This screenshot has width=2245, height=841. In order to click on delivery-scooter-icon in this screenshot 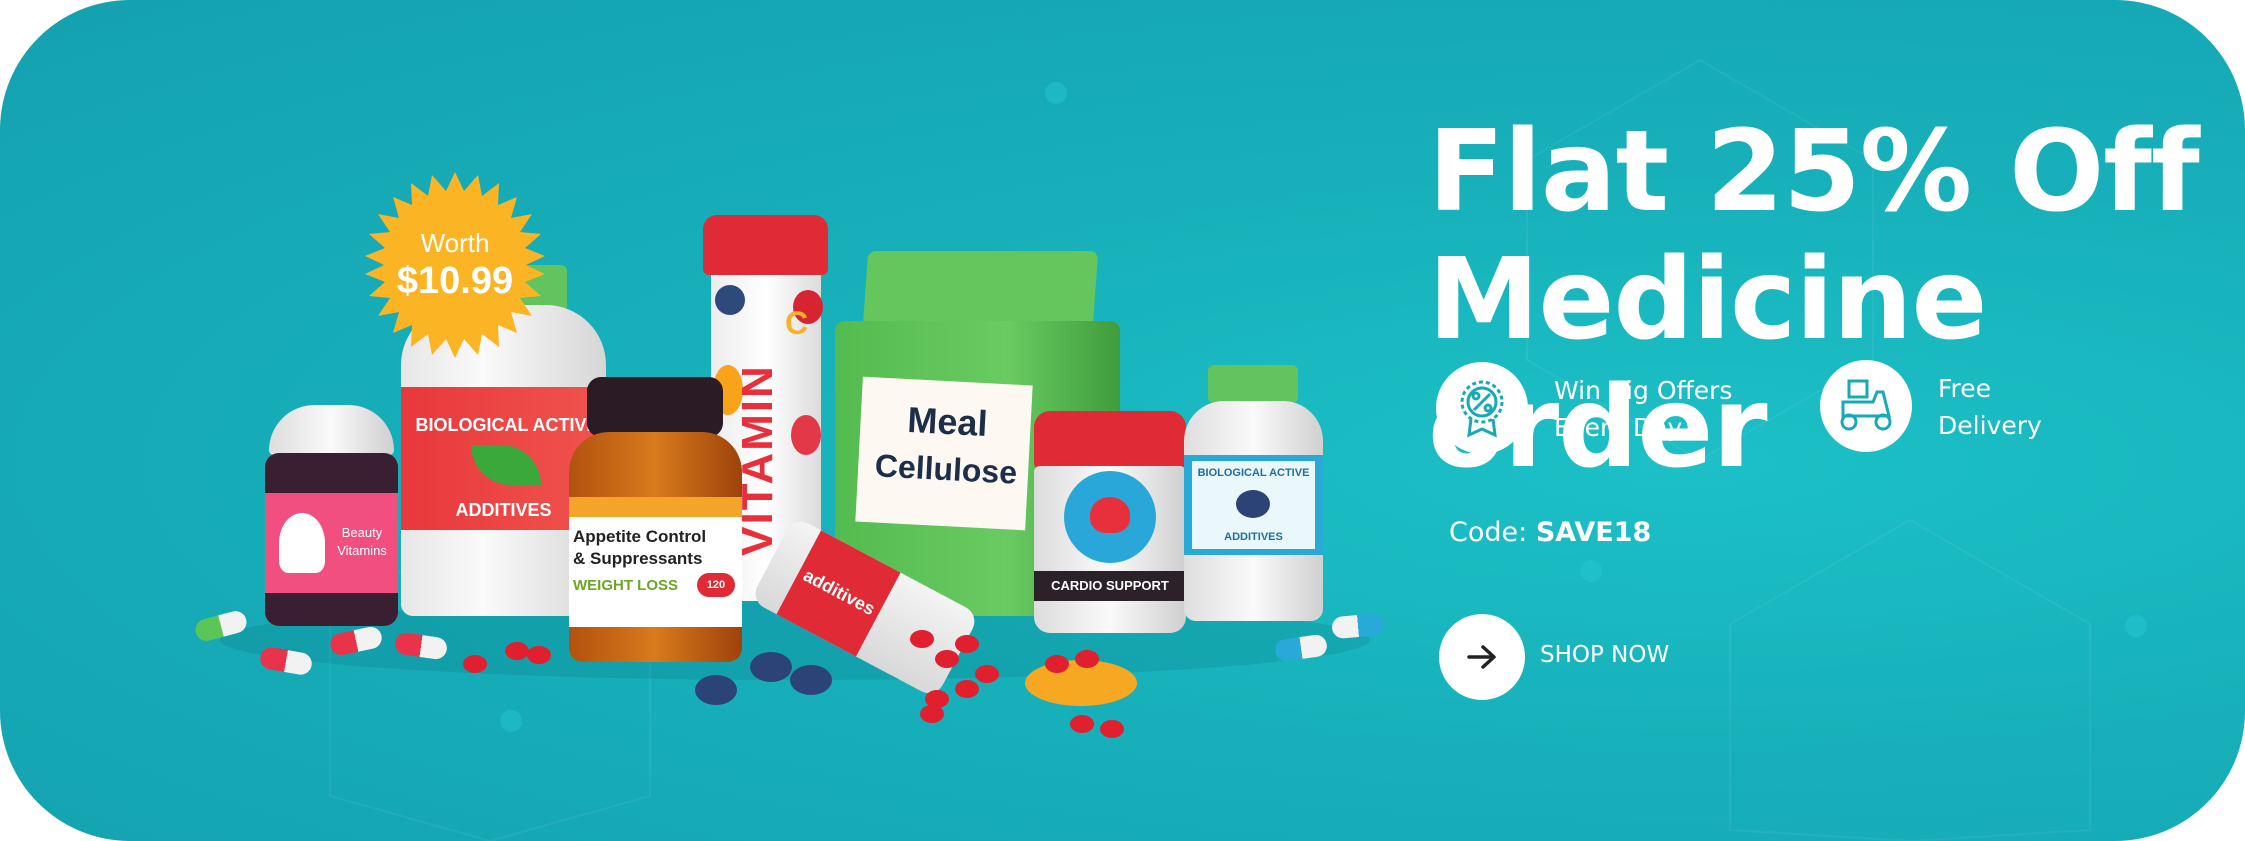, I will do `click(1866, 406)`.